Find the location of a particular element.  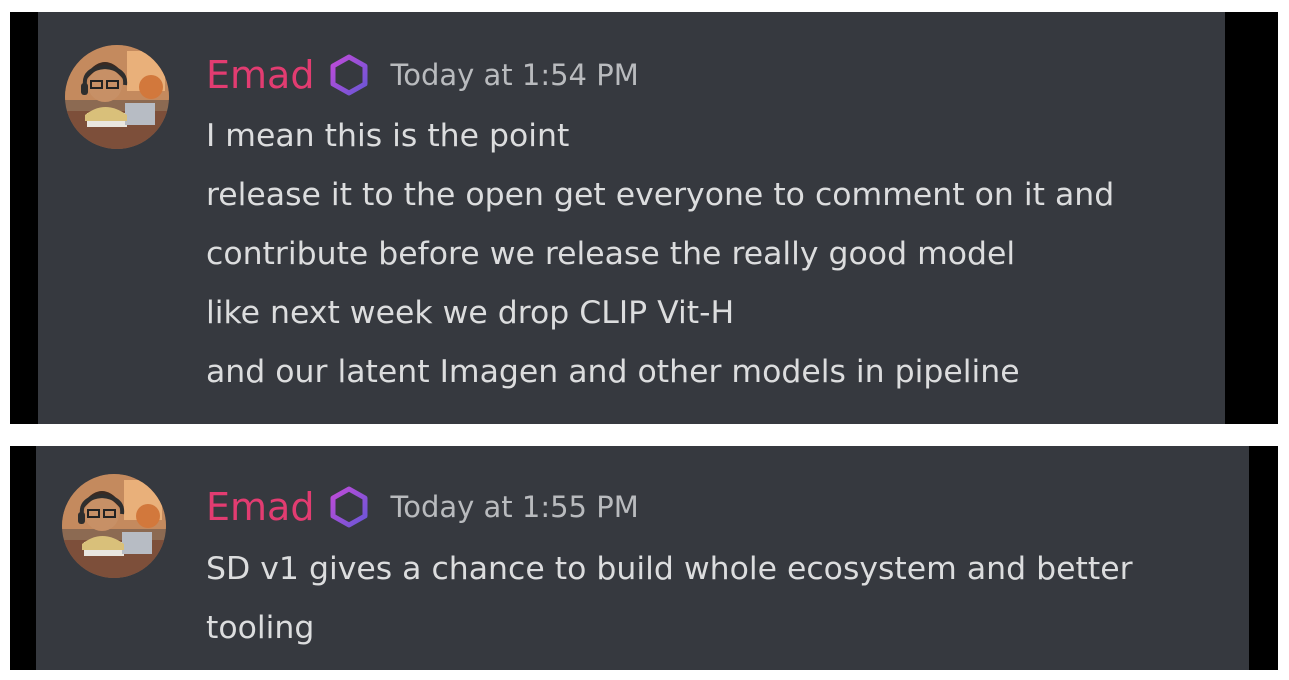

message-line: I mean this is the point is located at coordinates (388, 136).